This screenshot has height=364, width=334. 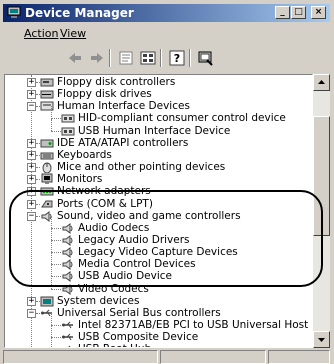 I want to click on tree-item-label: IDE ATA/ATAPI controllers, so click(x=123, y=142).